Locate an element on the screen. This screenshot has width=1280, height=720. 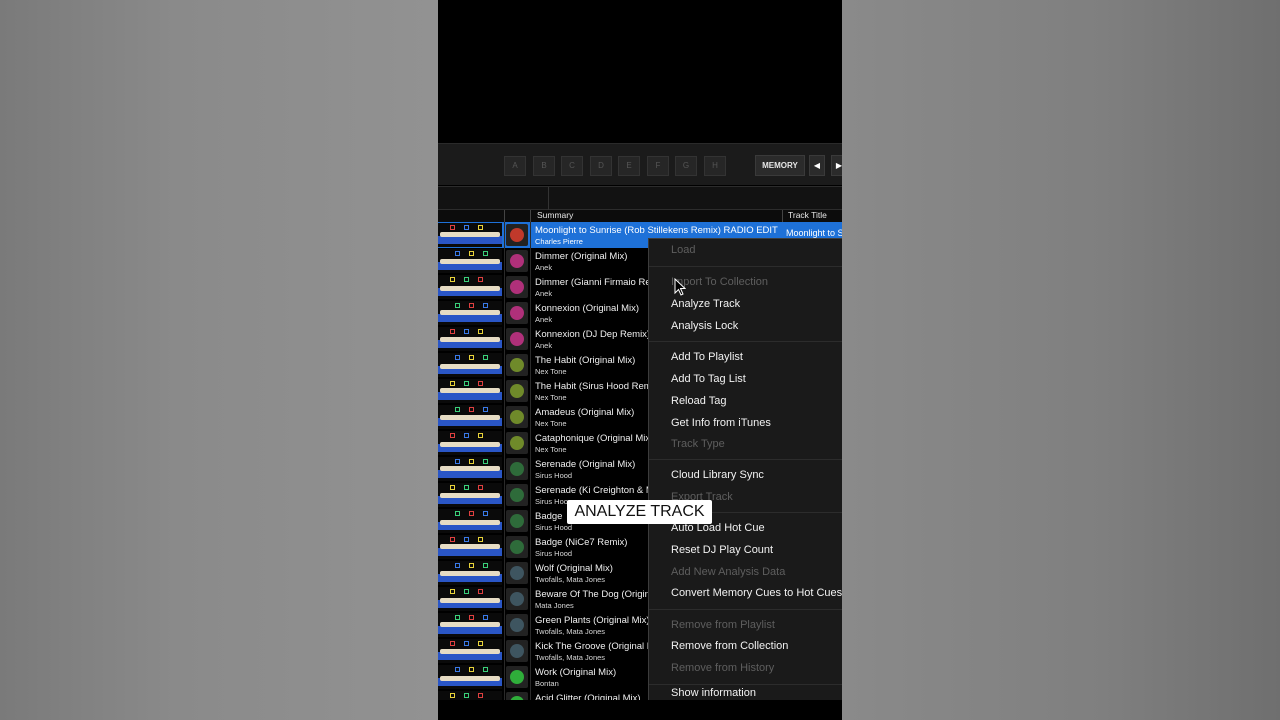
hot-cue-d-button: D is located at coordinates (601, 166).